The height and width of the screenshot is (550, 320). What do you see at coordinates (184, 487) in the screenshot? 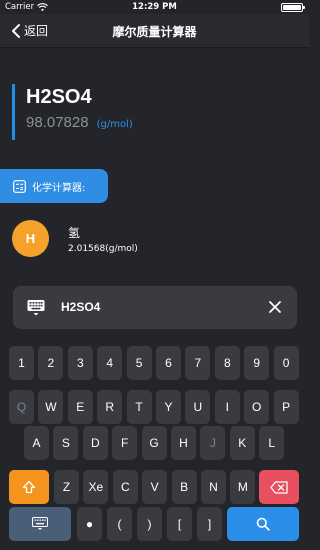
I see `key-b: B` at bounding box center [184, 487].